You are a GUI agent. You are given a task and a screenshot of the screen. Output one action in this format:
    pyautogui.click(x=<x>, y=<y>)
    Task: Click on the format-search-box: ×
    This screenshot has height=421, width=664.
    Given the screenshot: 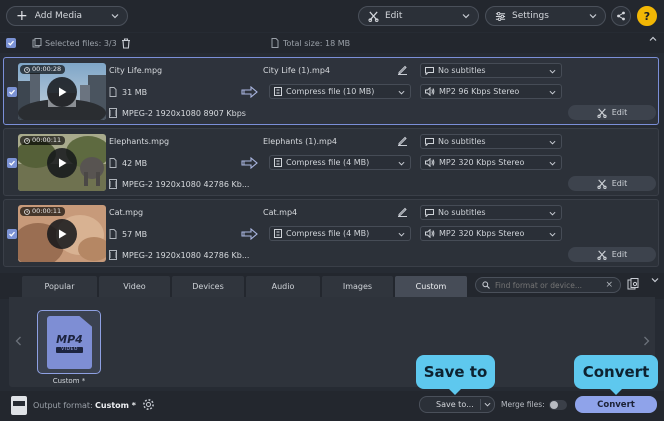 What is the action you would take?
    pyautogui.click(x=548, y=285)
    